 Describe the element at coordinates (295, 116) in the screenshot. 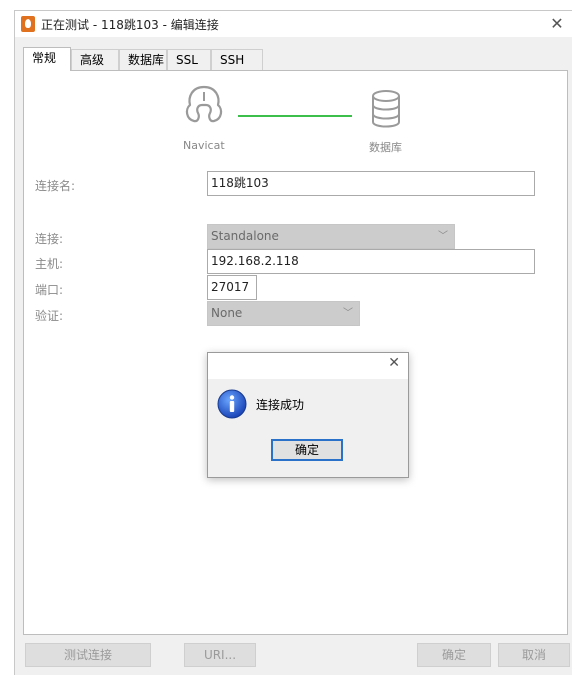

I see `connection-status-line` at that location.